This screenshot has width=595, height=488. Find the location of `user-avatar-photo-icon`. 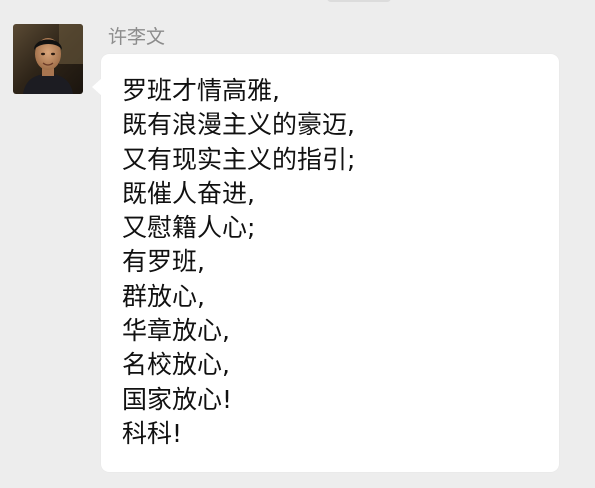

user-avatar-photo-icon is located at coordinates (48, 59).